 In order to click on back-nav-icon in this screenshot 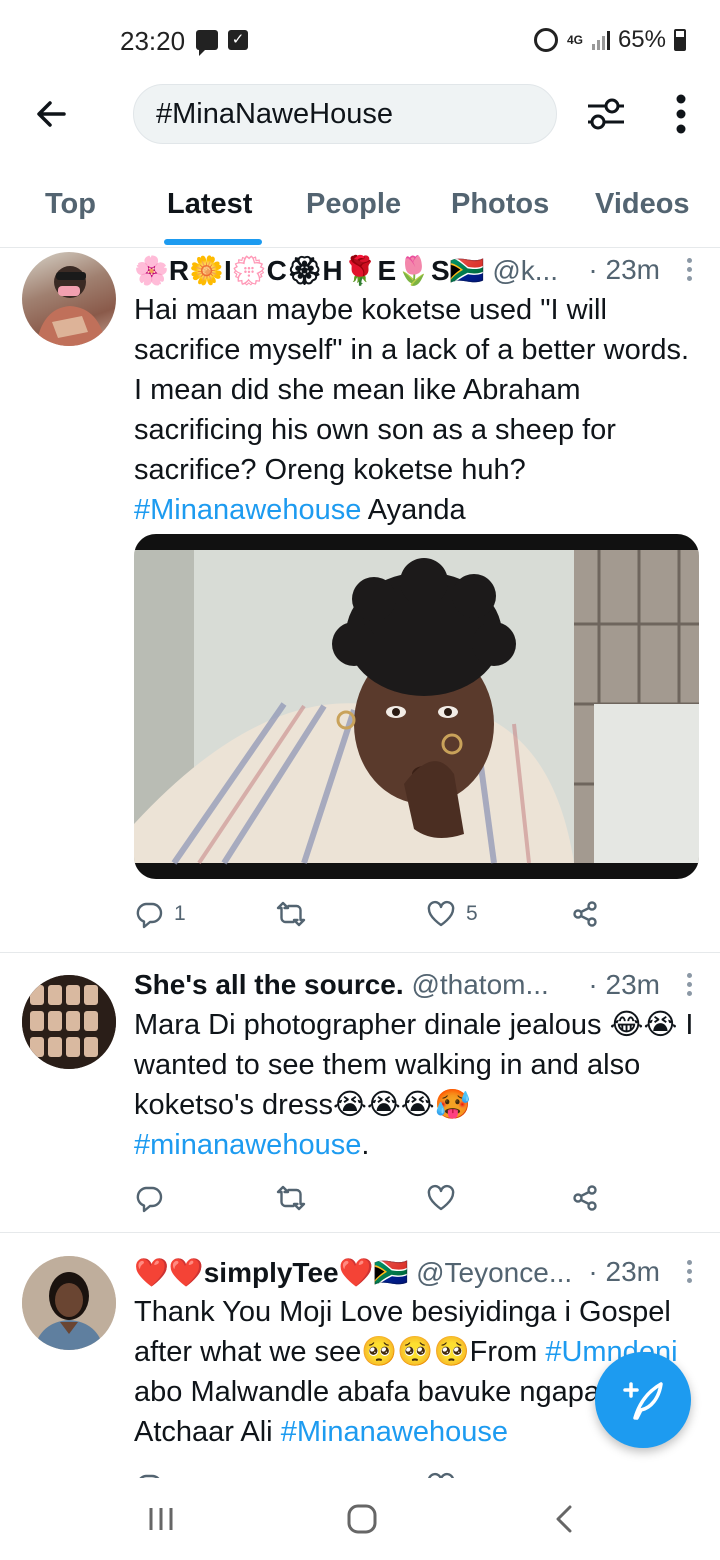, I will do `click(564, 1521)`.